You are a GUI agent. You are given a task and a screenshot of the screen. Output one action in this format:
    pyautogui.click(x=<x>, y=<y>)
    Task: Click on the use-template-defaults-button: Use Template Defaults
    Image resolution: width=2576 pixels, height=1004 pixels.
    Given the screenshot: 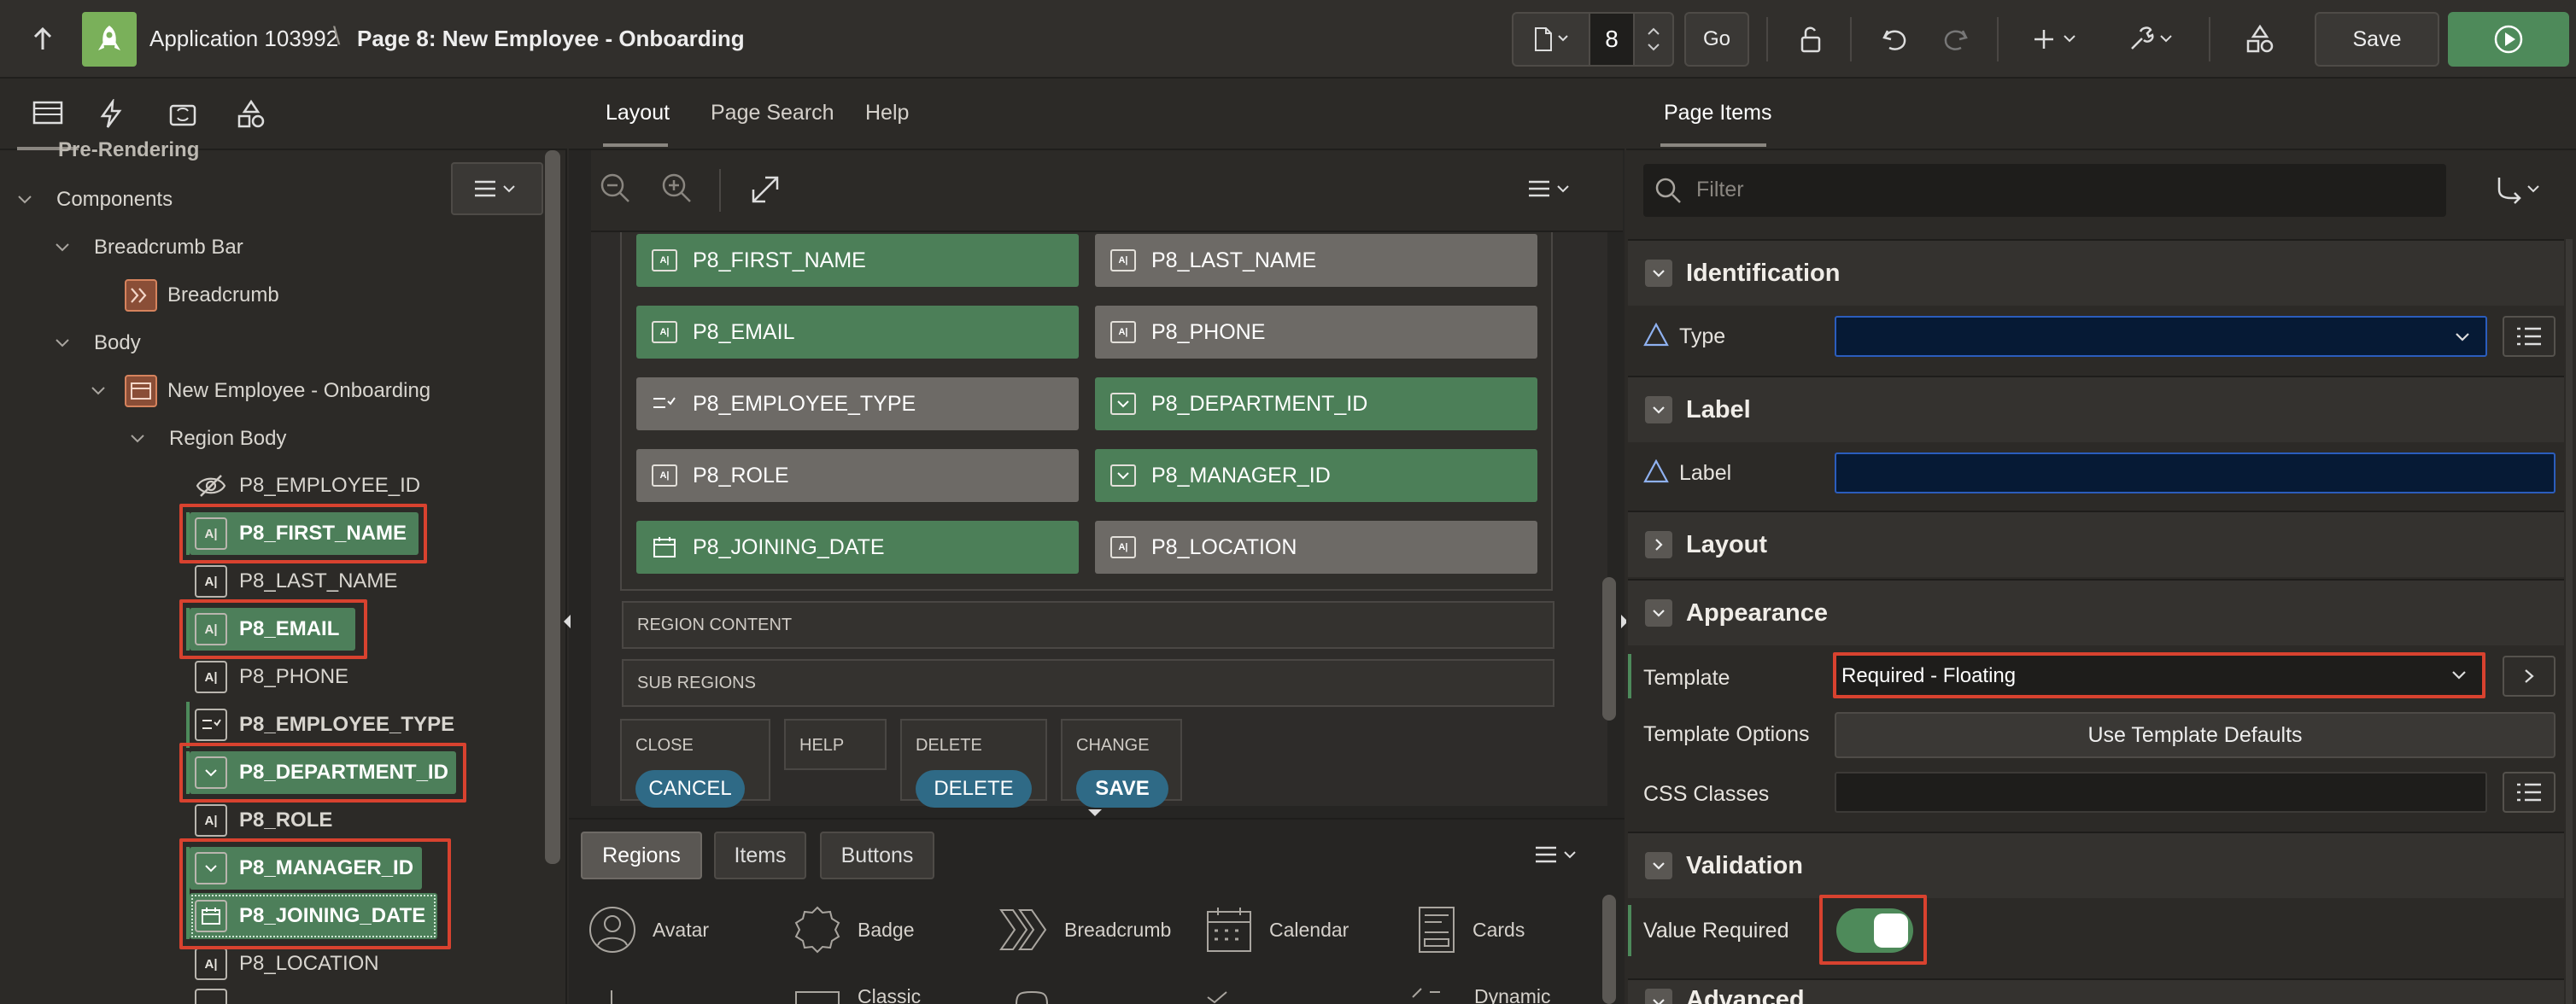 What is the action you would take?
    pyautogui.click(x=2195, y=735)
    